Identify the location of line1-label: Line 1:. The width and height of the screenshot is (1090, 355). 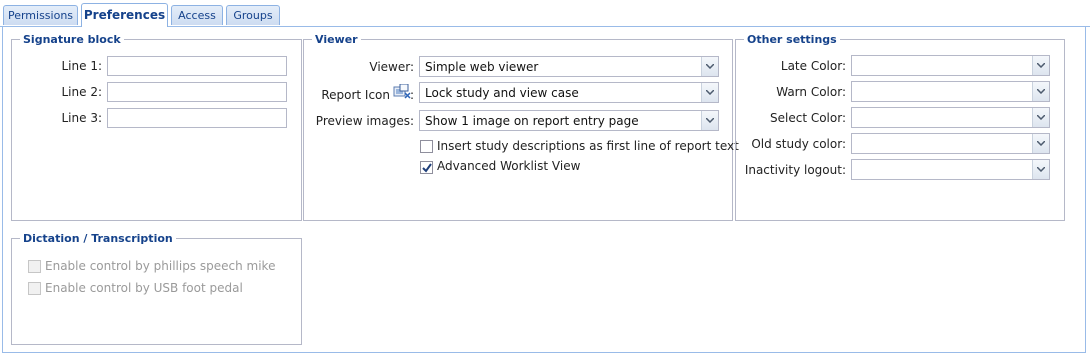
(82, 66).